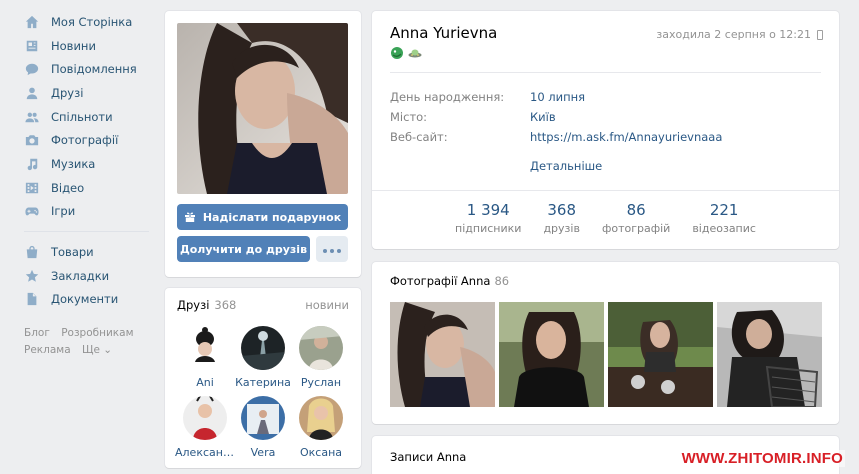 The height and width of the screenshot is (474, 859). What do you see at coordinates (762, 458) in the screenshot?
I see `site-watermark: WWW.ZHITOMIR.INFO` at bounding box center [762, 458].